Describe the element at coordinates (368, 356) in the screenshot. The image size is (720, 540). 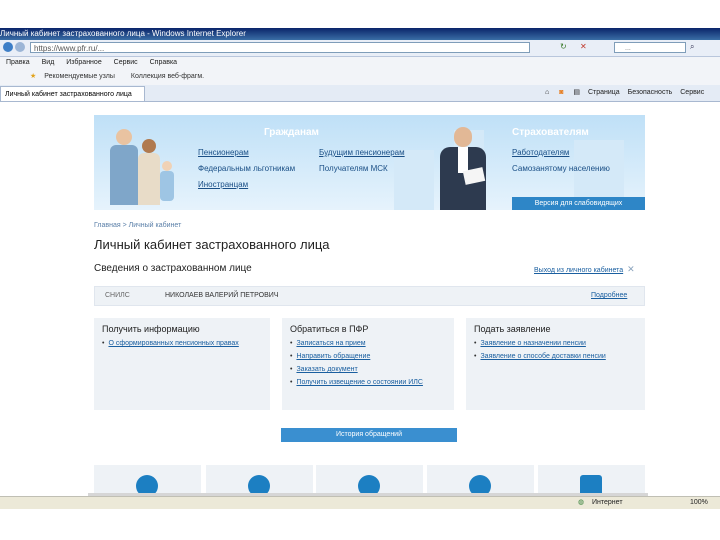
I see `card-link: Направить обращение` at that location.